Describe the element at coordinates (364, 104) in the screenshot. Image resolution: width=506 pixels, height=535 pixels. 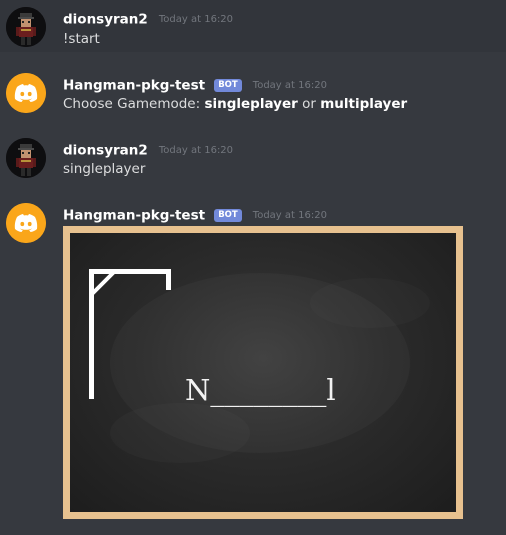
I see `option-multiplayer: multiplayer` at that location.